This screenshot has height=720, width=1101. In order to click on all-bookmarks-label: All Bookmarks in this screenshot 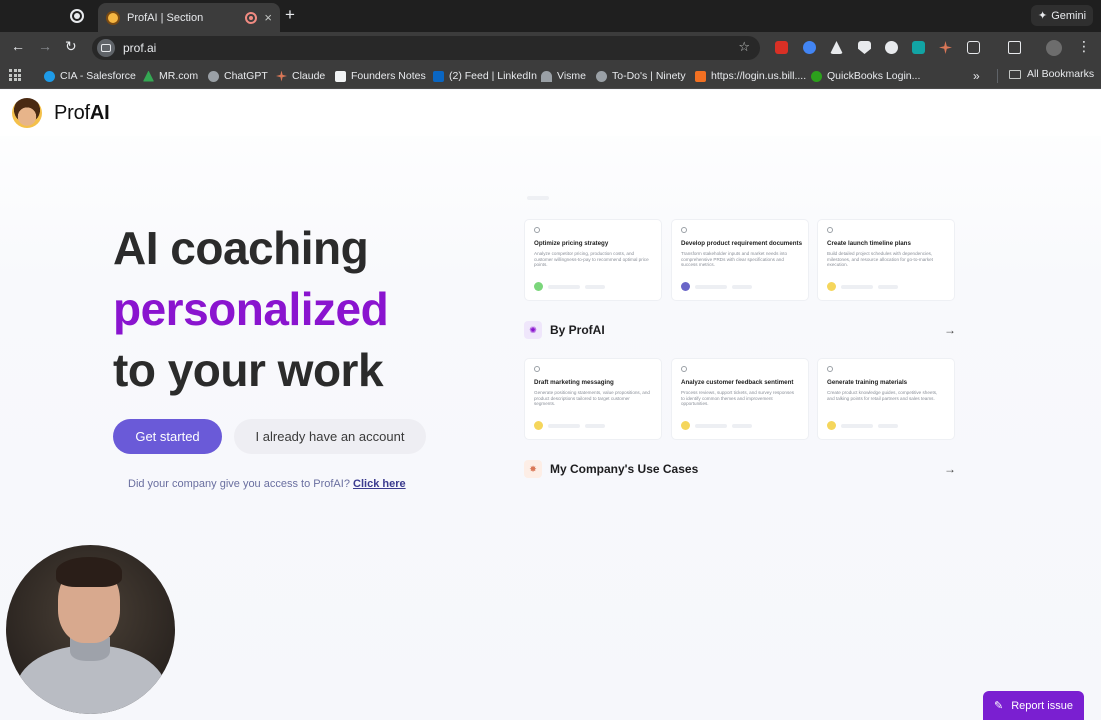, I will do `click(1061, 74)`.